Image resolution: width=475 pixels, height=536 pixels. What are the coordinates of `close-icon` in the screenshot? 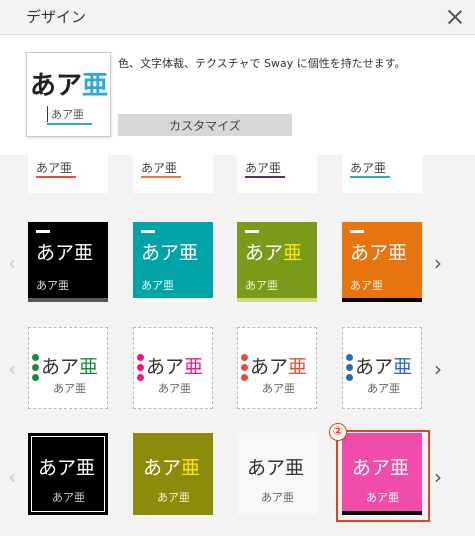 It's located at (455, 17).